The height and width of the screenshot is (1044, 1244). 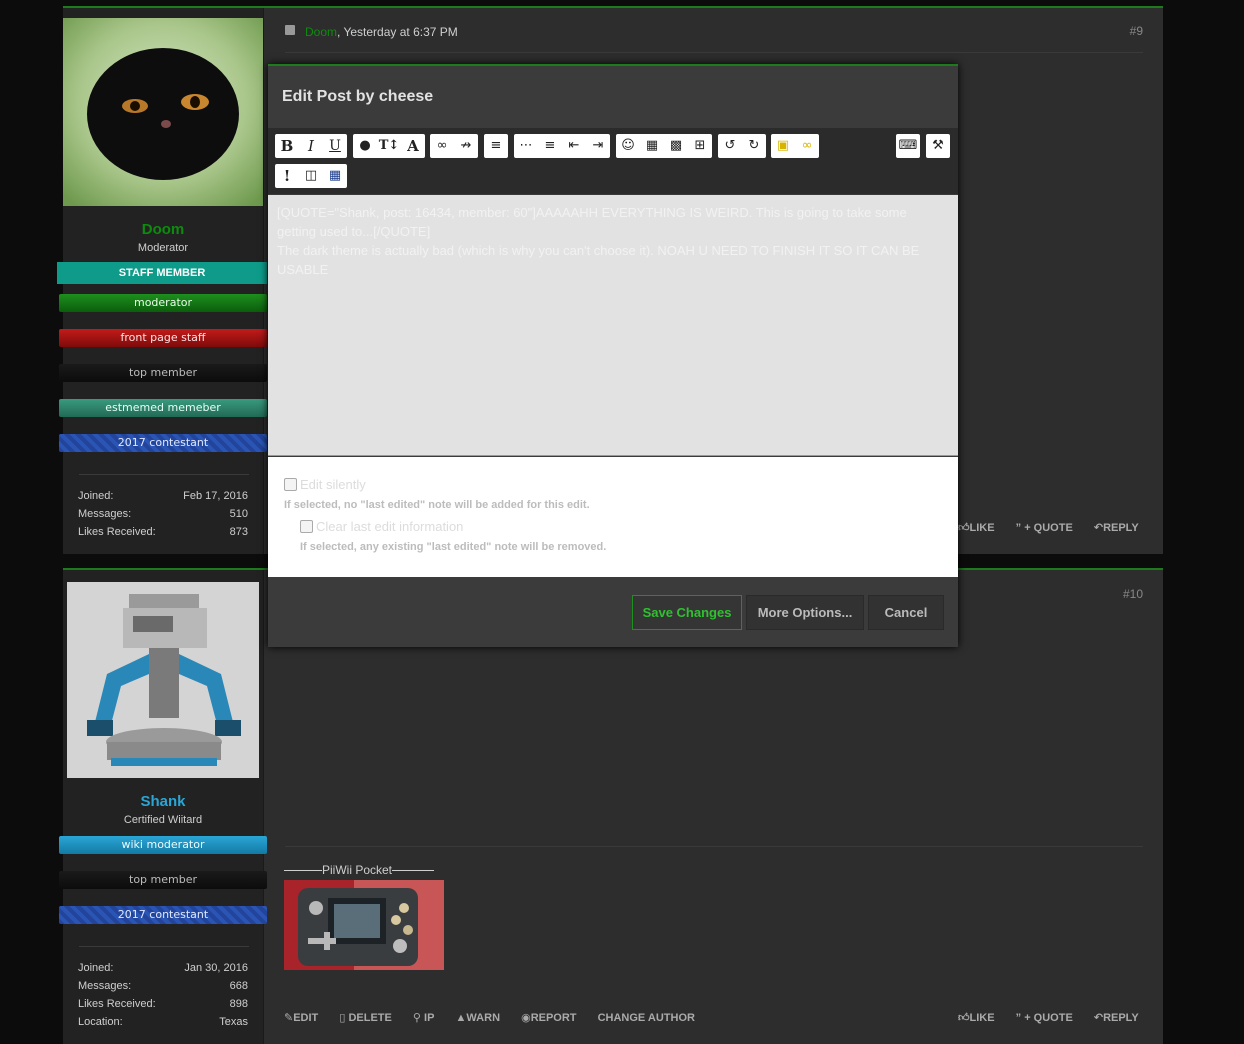 I want to click on signature-image, so click(x=364, y=925).